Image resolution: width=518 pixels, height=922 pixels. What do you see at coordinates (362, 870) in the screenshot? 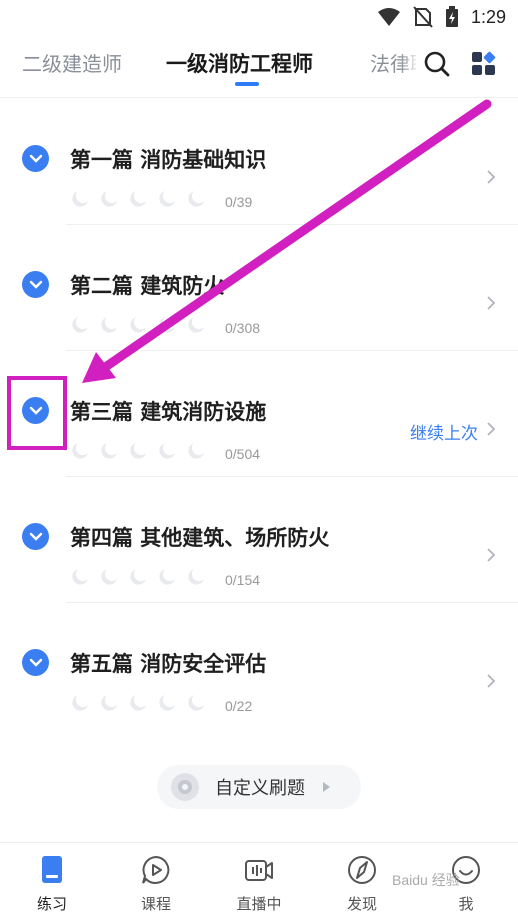
I see `compass-icon` at bounding box center [362, 870].